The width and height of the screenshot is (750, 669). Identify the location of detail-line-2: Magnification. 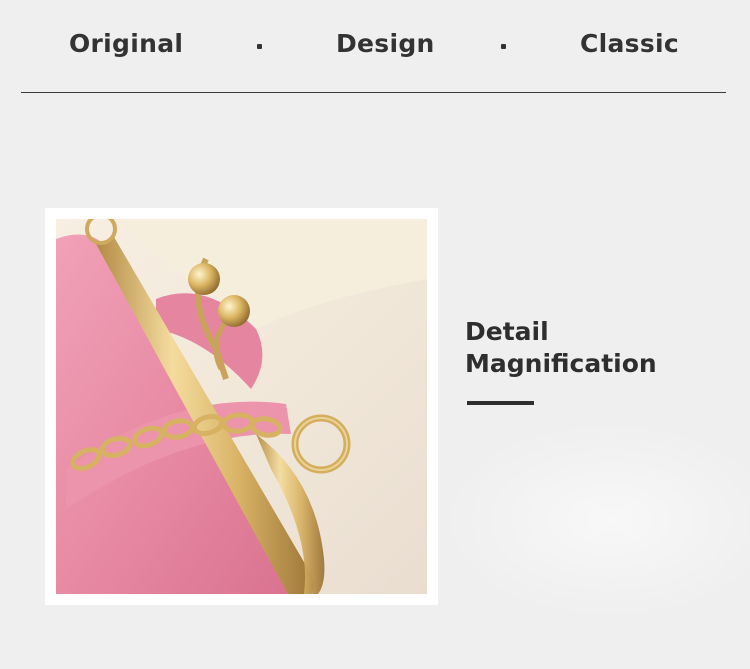
(561, 363).